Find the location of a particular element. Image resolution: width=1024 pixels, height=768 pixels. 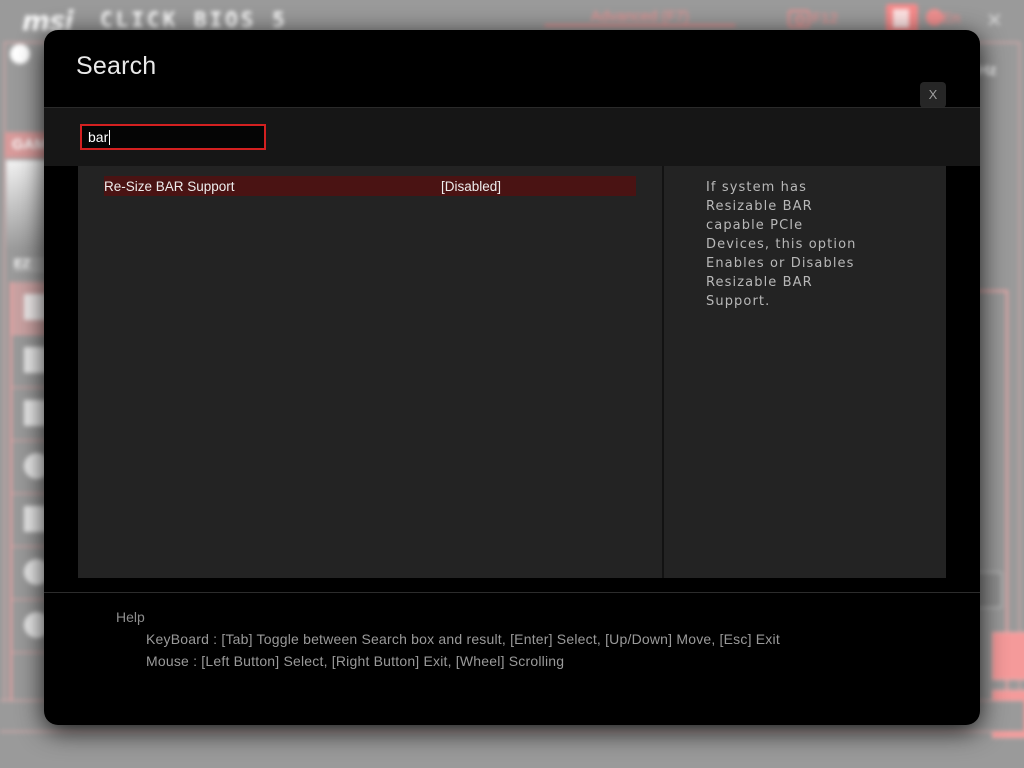

text-cursor is located at coordinates (110, 137).